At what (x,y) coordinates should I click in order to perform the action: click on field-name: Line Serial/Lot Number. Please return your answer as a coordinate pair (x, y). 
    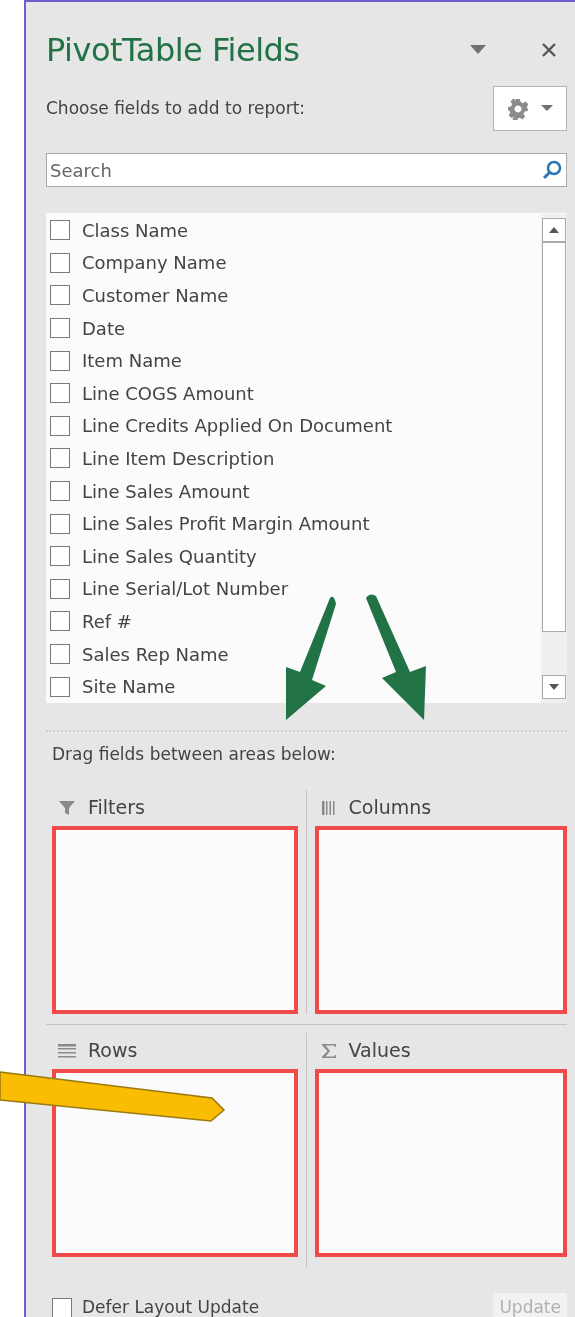
    Looking at the image, I should click on (185, 589).